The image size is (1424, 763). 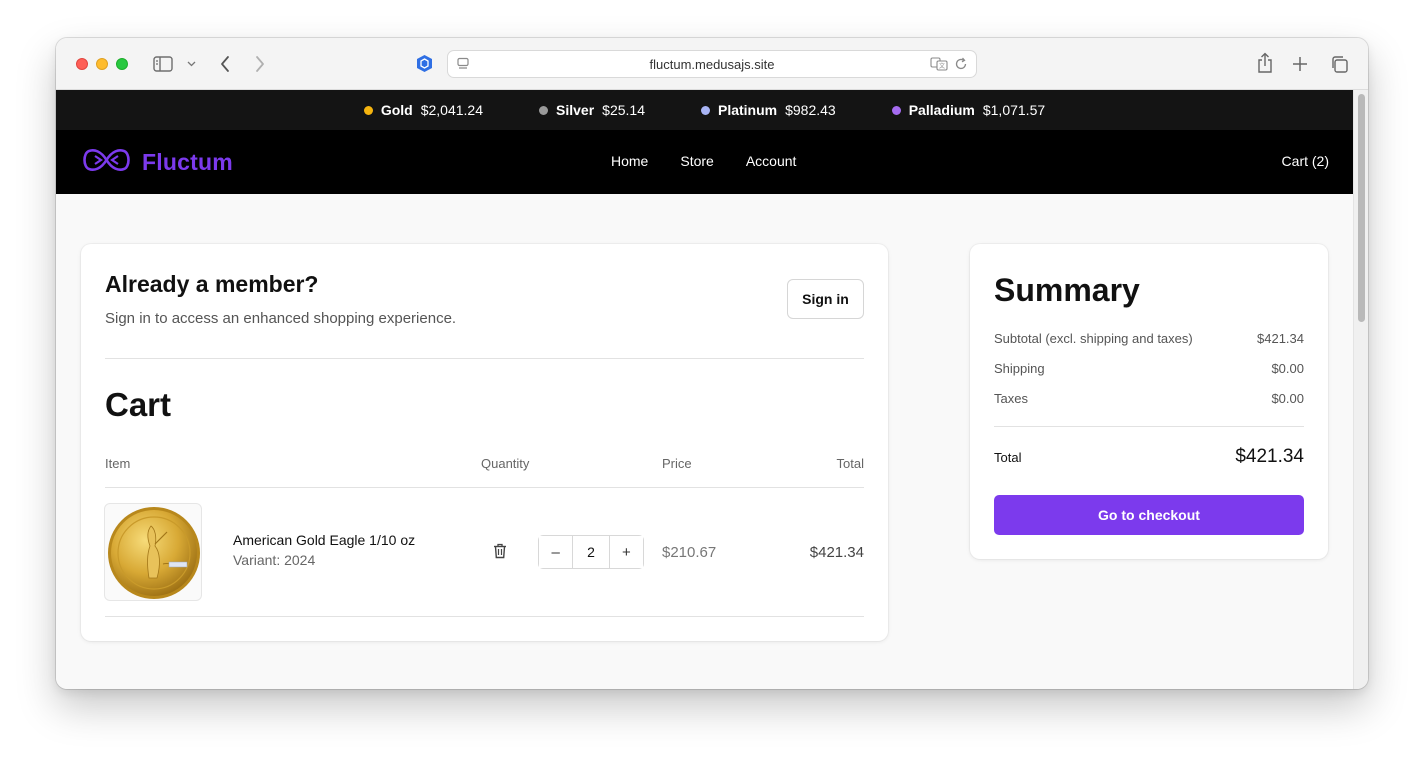 What do you see at coordinates (942, 66) in the screenshot?
I see `svg-text: 文` at bounding box center [942, 66].